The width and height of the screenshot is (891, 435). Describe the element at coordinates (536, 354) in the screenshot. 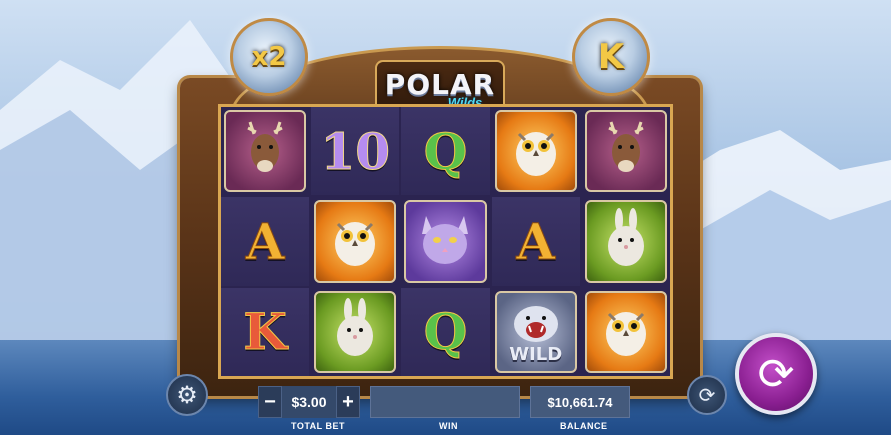

I see `wild-label: WILD` at that location.